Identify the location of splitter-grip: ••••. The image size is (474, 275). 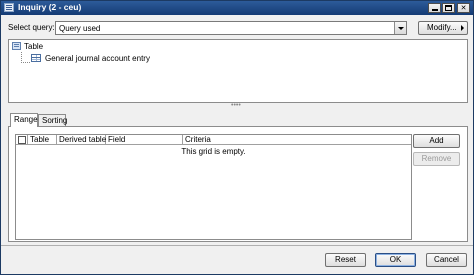
(236, 105).